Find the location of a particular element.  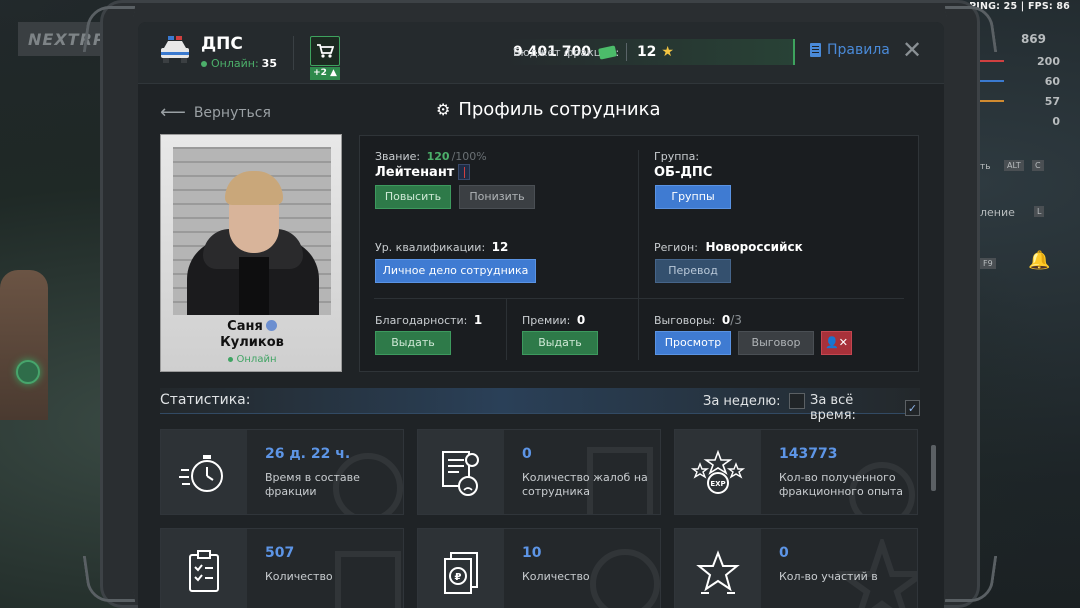

fire-employee-button: 👤✕ is located at coordinates (836, 343).